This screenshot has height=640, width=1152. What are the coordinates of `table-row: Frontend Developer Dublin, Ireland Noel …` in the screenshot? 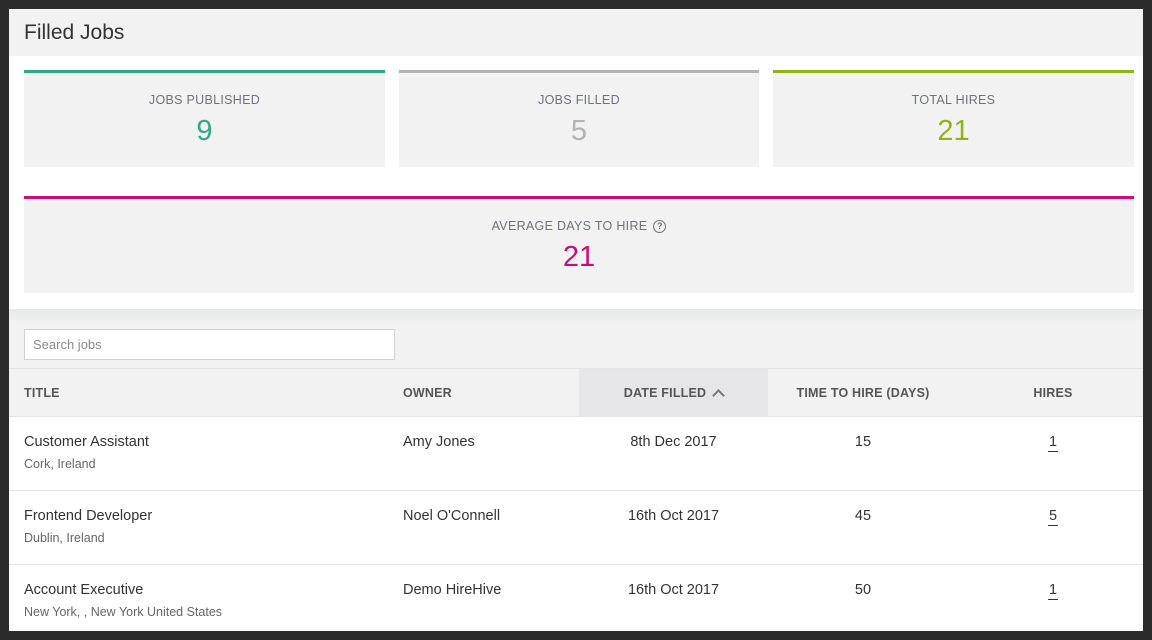 It's located at (576, 528).